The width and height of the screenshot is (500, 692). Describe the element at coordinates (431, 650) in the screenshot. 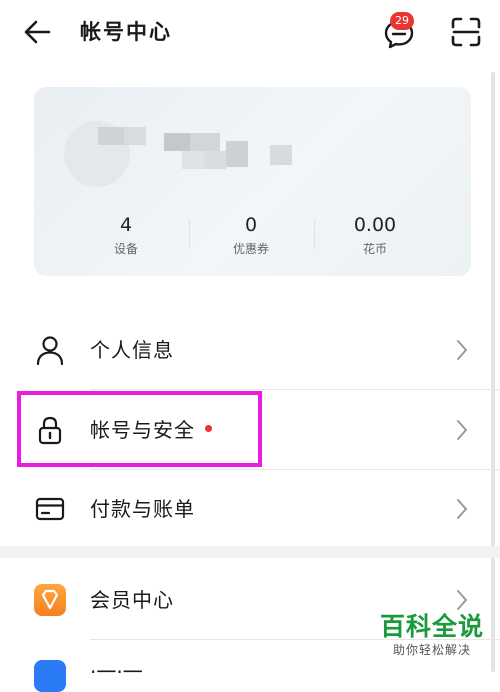

I see `watermark-subtitle: 助你轻松解决` at that location.